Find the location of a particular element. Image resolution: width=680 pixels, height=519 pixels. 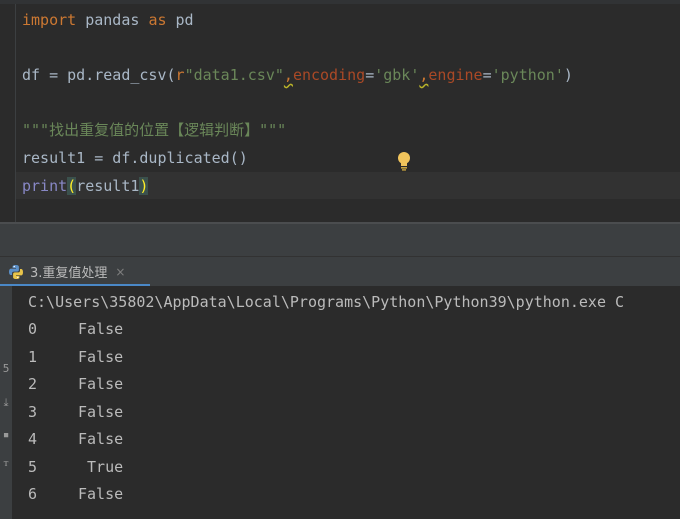

console-toolbar: 5 ⤓ ▪ ᴛ is located at coordinates (6, 402).